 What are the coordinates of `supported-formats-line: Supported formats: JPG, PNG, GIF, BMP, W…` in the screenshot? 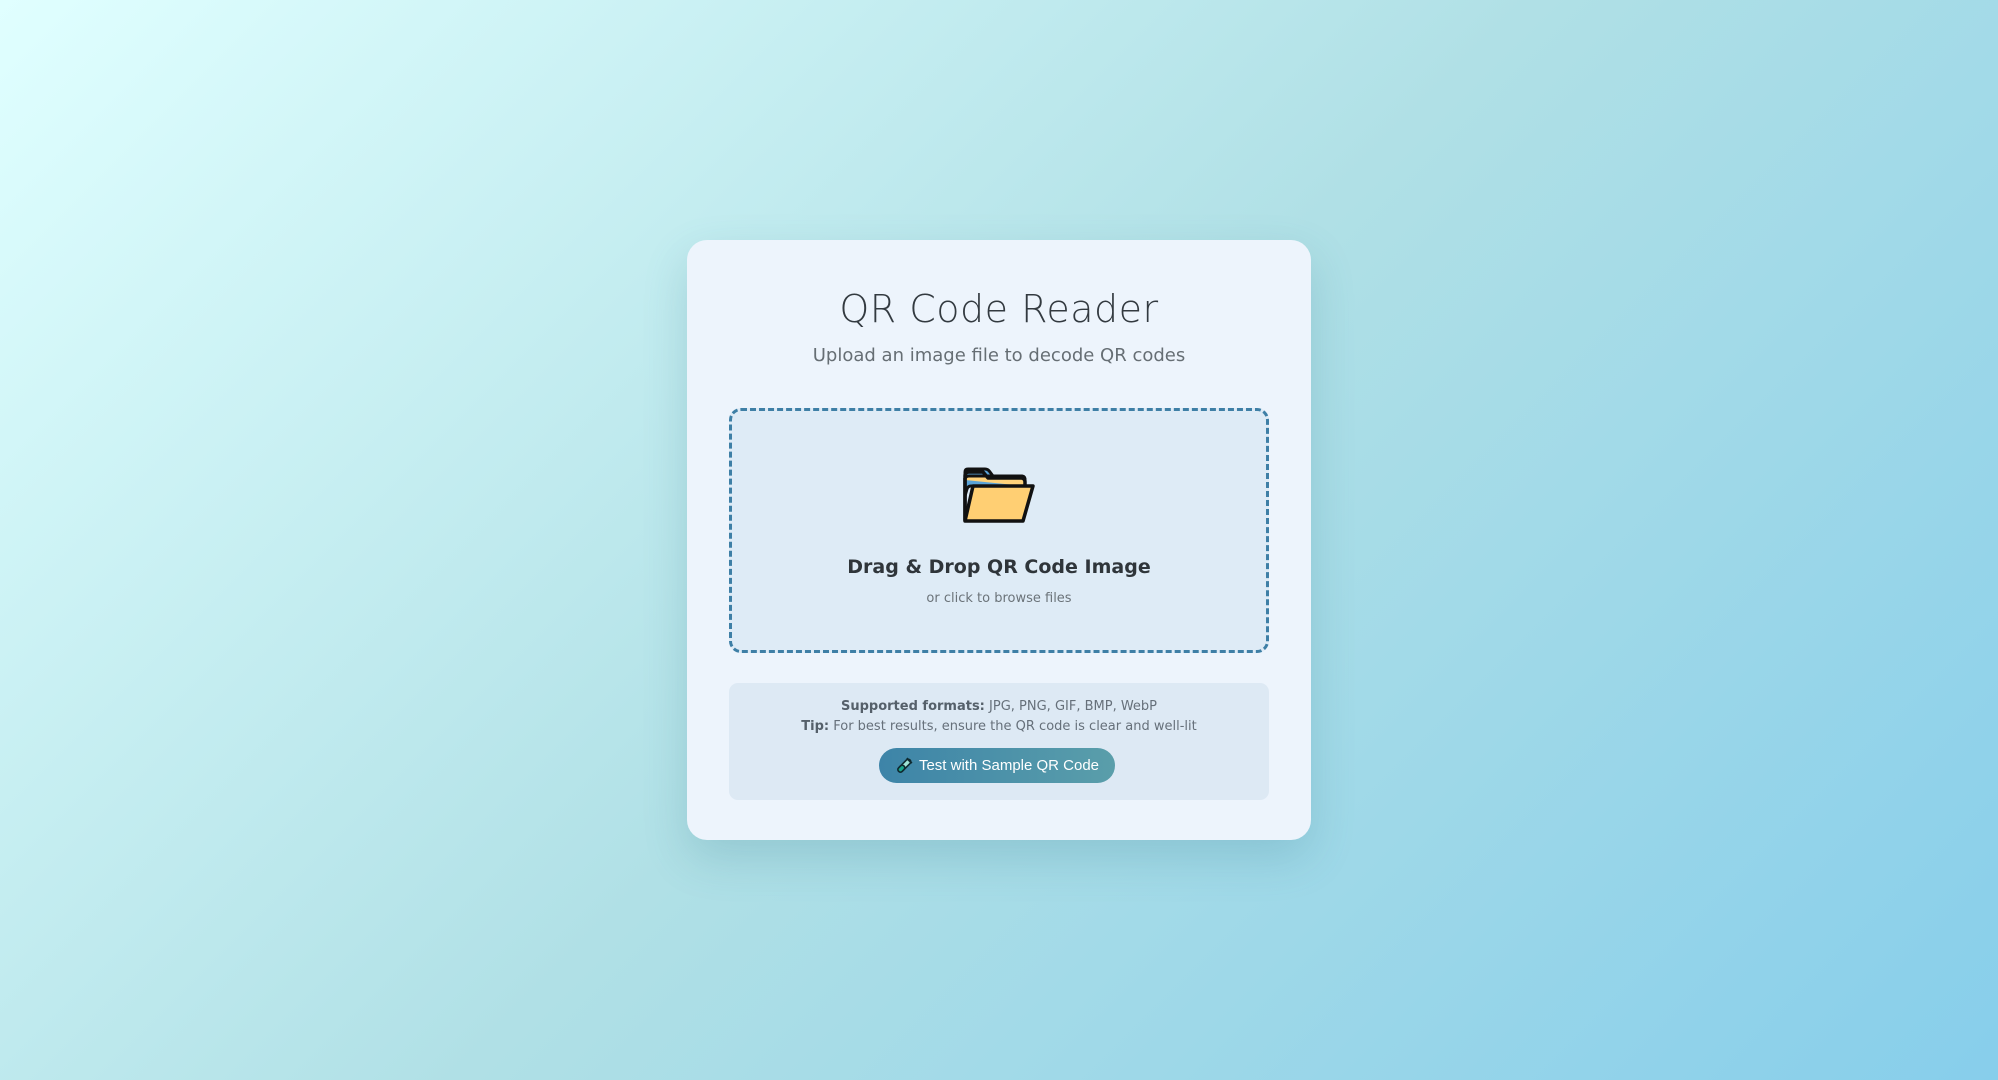 It's located at (999, 706).